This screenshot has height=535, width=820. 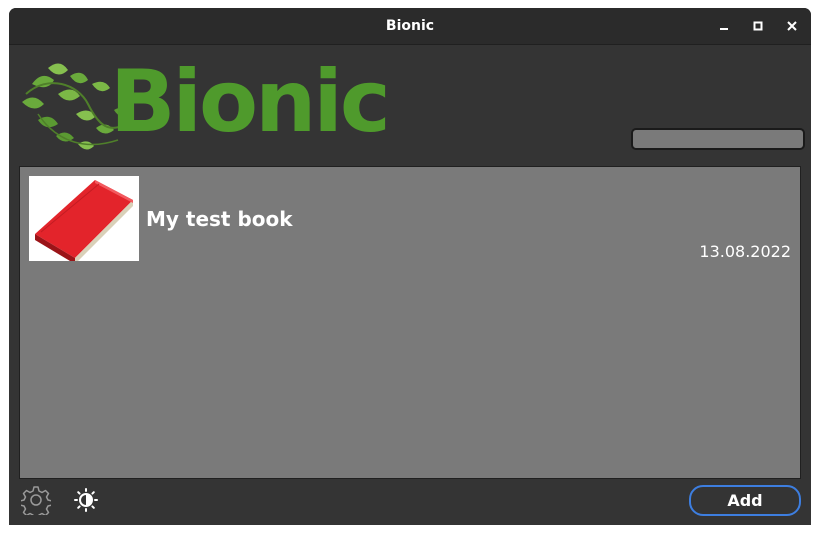 I want to click on red-book-cover-icon, so click(x=84, y=222).